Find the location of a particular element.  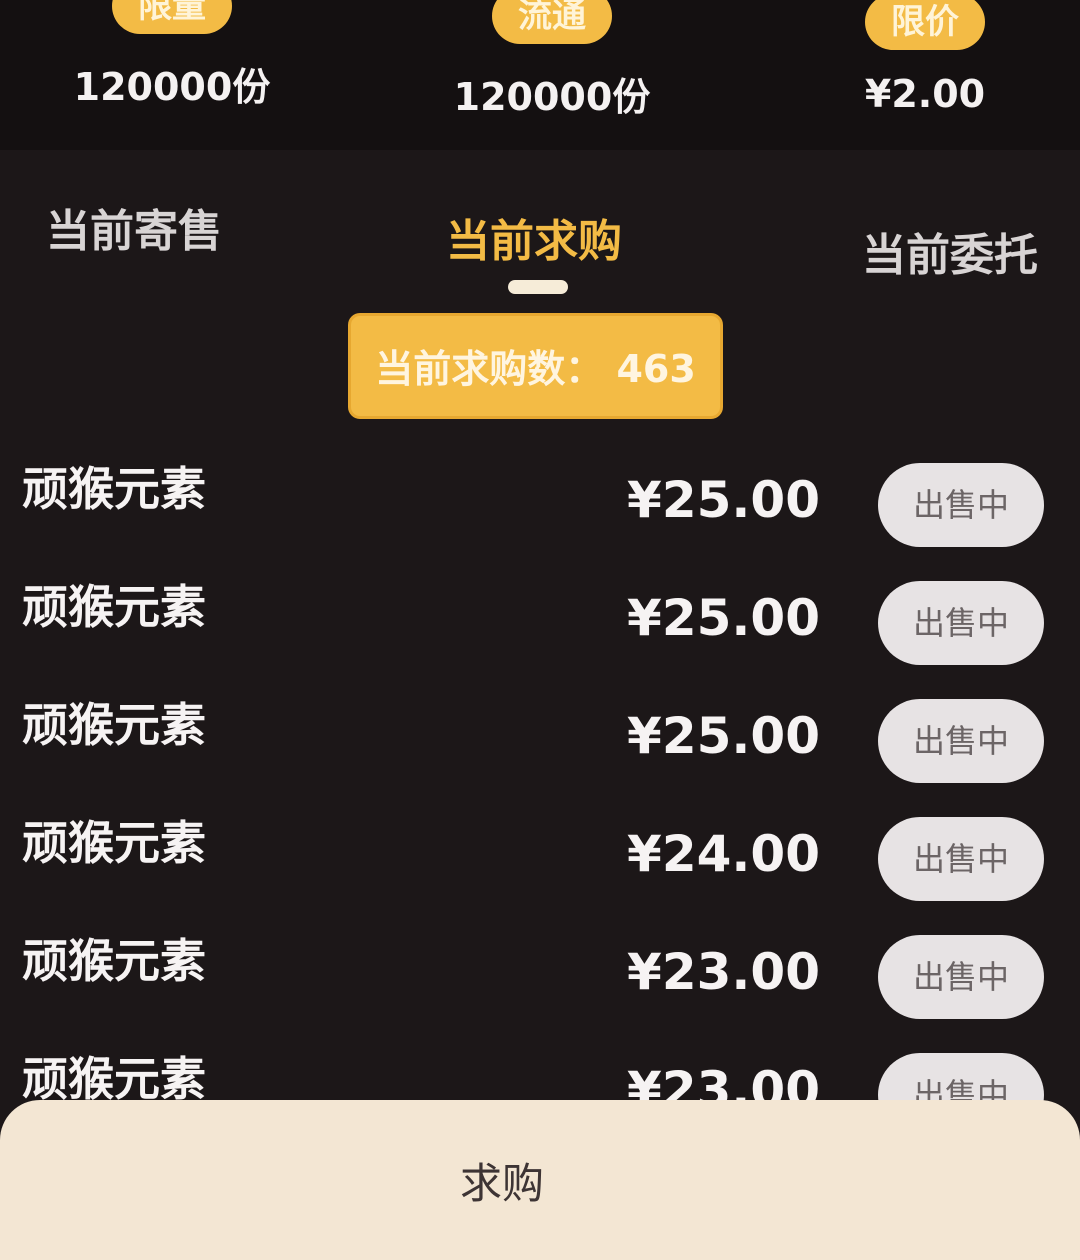

list-item: 顽猴元素 ¥24.00 出售中 is located at coordinates (540, 858).